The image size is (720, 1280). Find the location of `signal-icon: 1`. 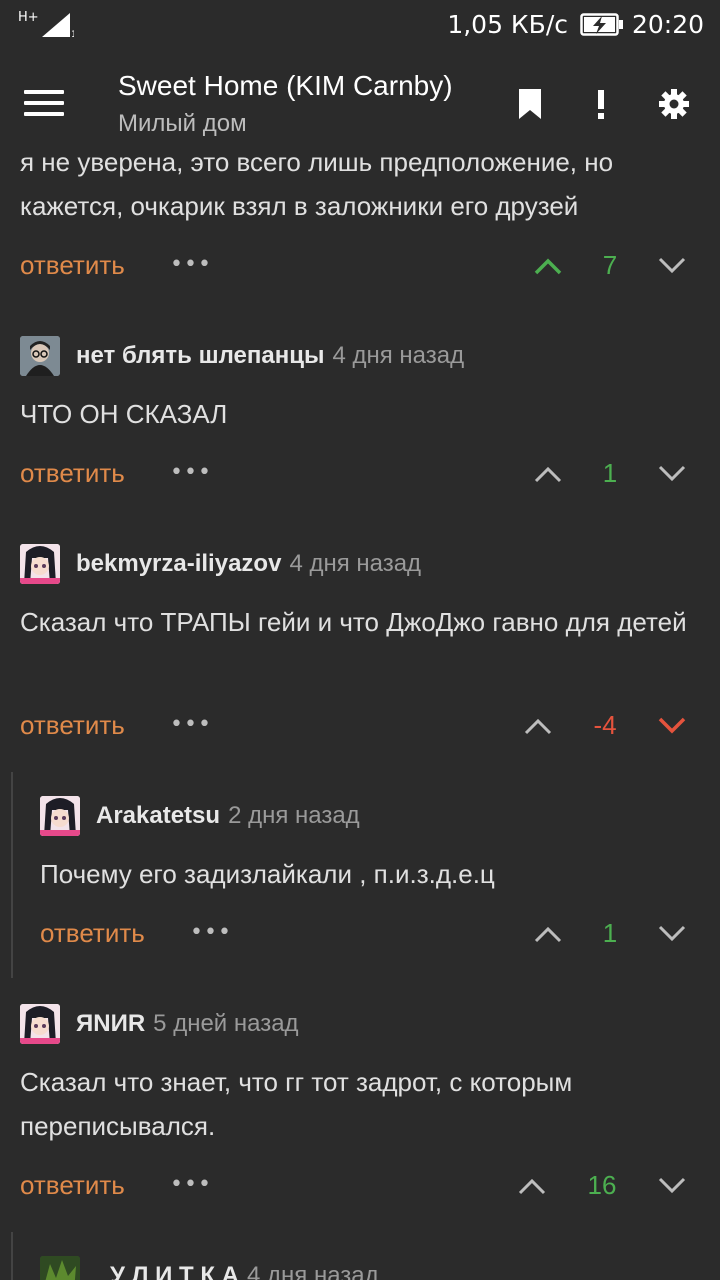

signal-icon: 1 is located at coordinates (58, 25).